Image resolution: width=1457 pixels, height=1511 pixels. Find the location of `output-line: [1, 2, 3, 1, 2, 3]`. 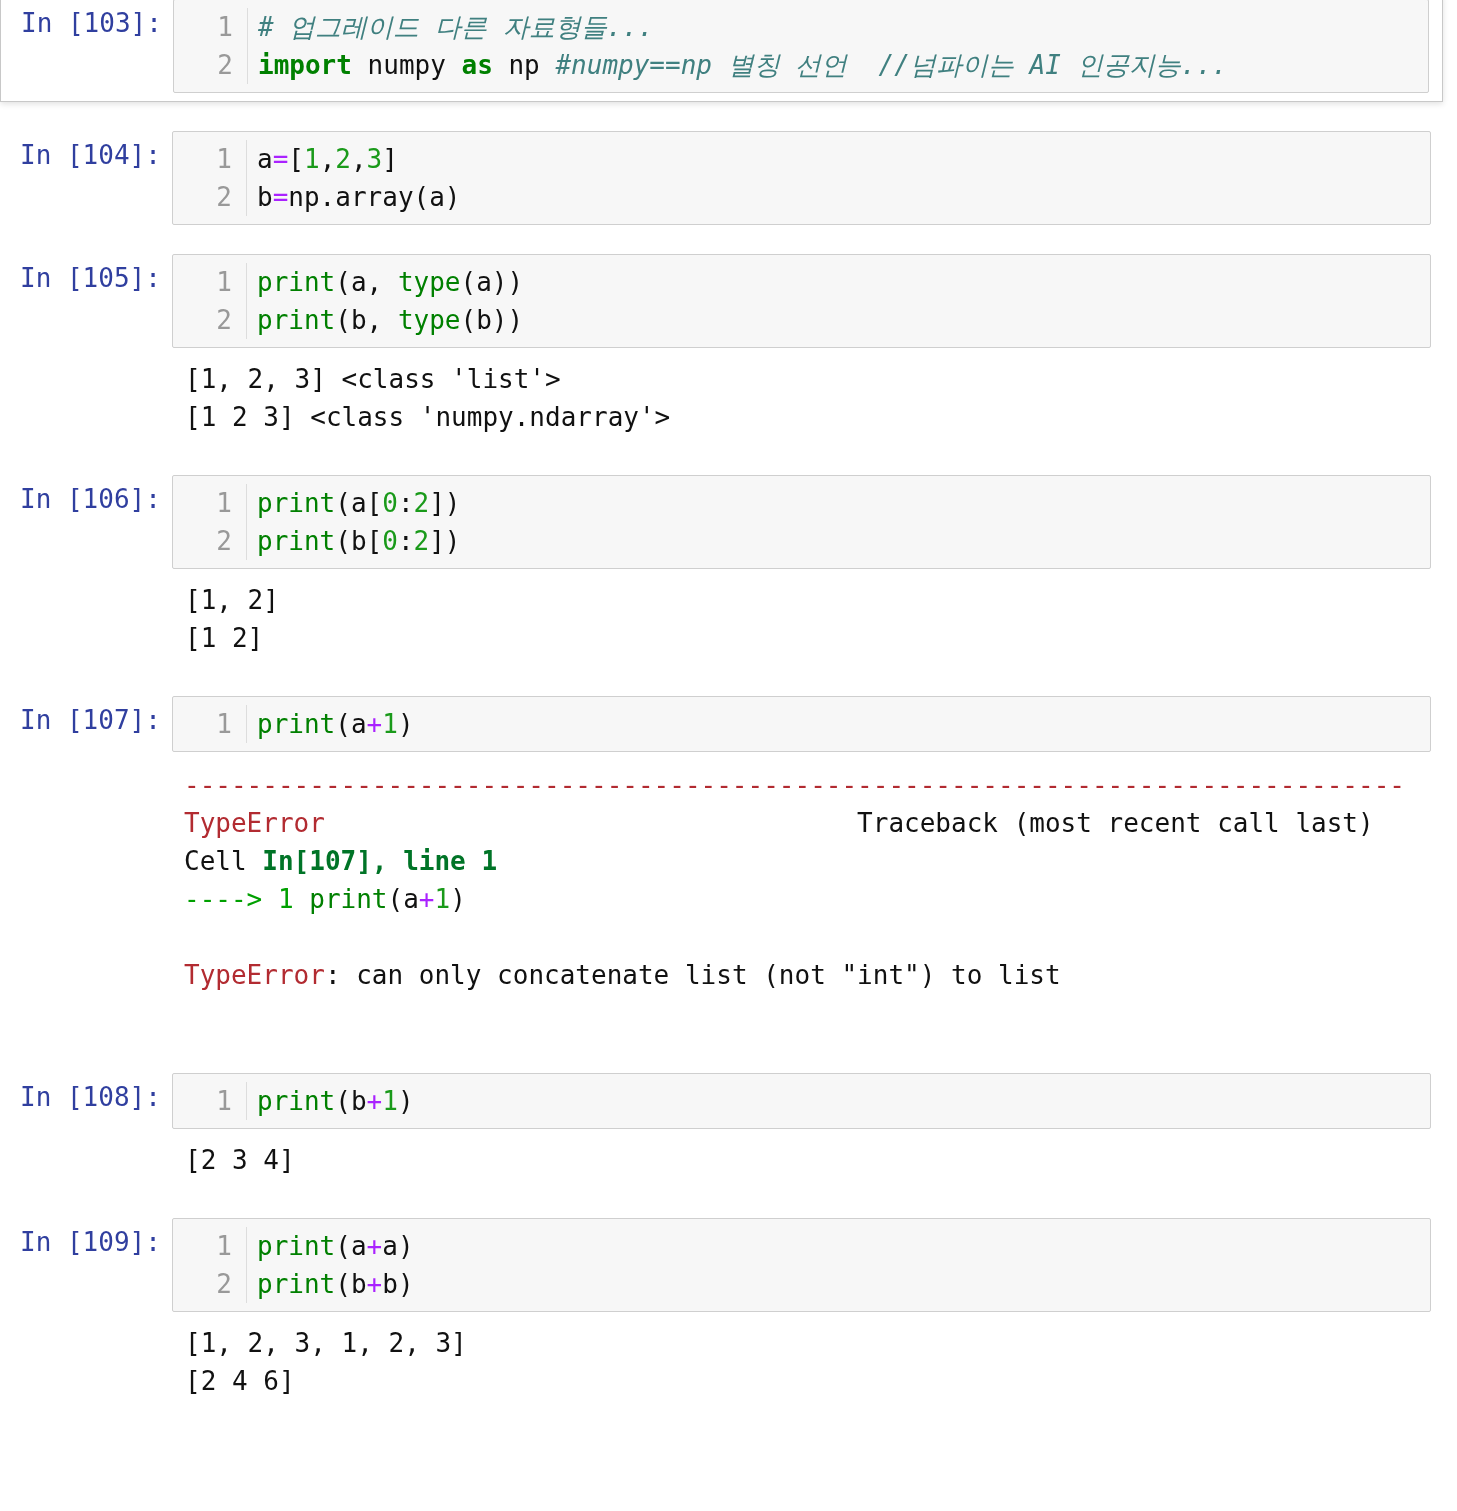

output-line: [1, 2, 3, 1, 2, 3] is located at coordinates (326, 1343).